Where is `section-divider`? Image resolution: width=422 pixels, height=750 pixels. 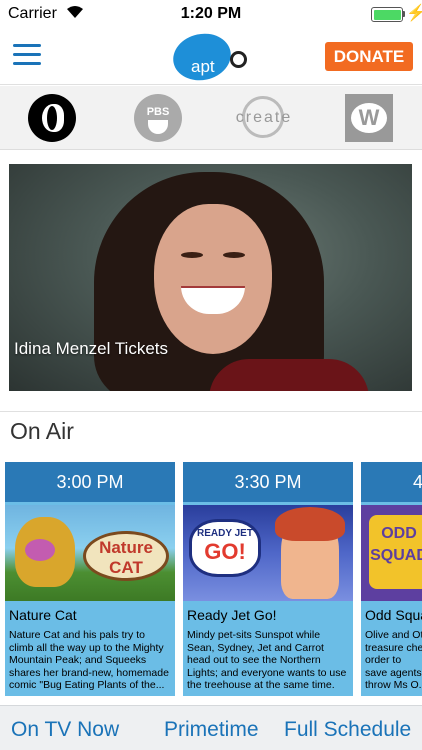 section-divider is located at coordinates (211, 411).